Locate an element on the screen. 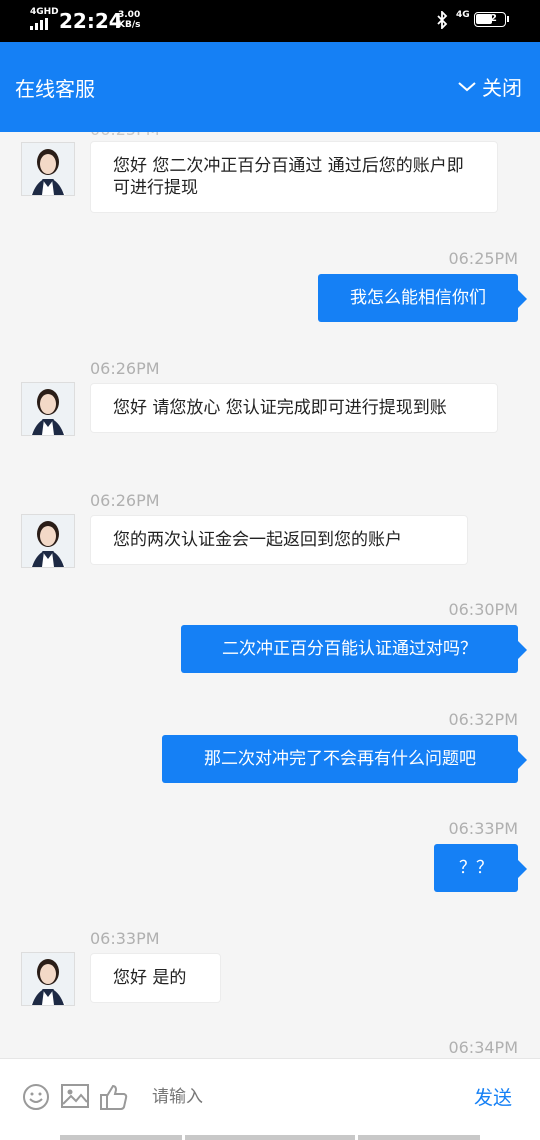 This screenshot has width=540, height=1140. system-nav-bar is located at coordinates (270, 1136).